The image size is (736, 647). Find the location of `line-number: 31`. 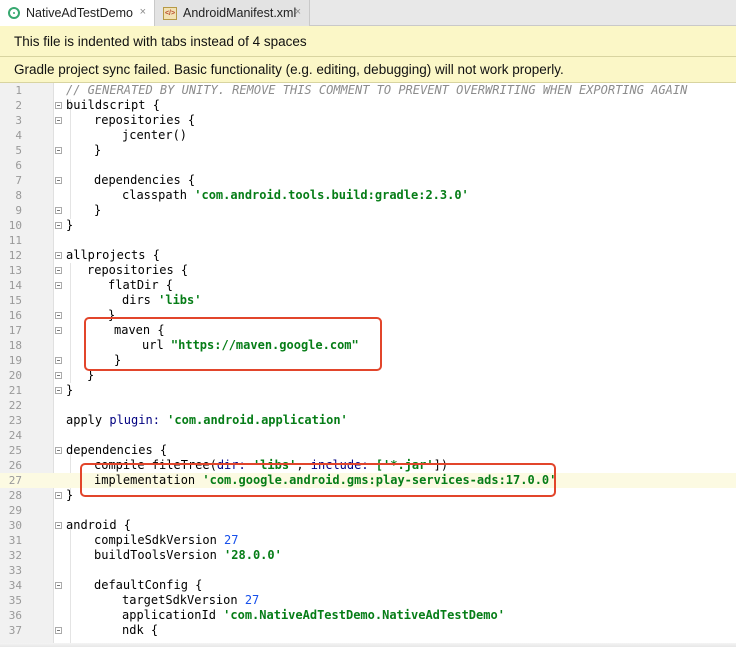

line-number: 31 is located at coordinates (15, 540).